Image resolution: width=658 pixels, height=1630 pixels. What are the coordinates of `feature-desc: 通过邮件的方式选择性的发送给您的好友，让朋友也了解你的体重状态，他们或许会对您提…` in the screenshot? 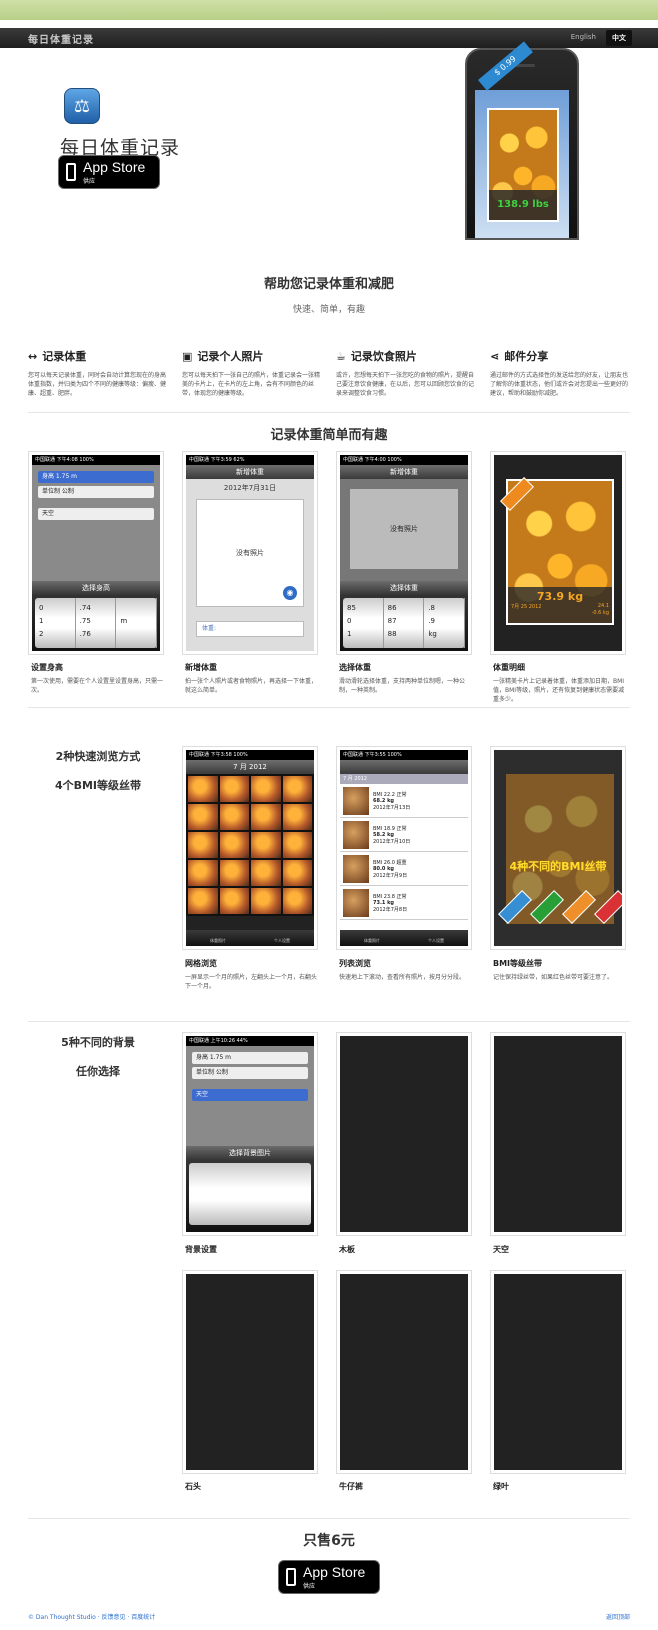 It's located at (559, 384).